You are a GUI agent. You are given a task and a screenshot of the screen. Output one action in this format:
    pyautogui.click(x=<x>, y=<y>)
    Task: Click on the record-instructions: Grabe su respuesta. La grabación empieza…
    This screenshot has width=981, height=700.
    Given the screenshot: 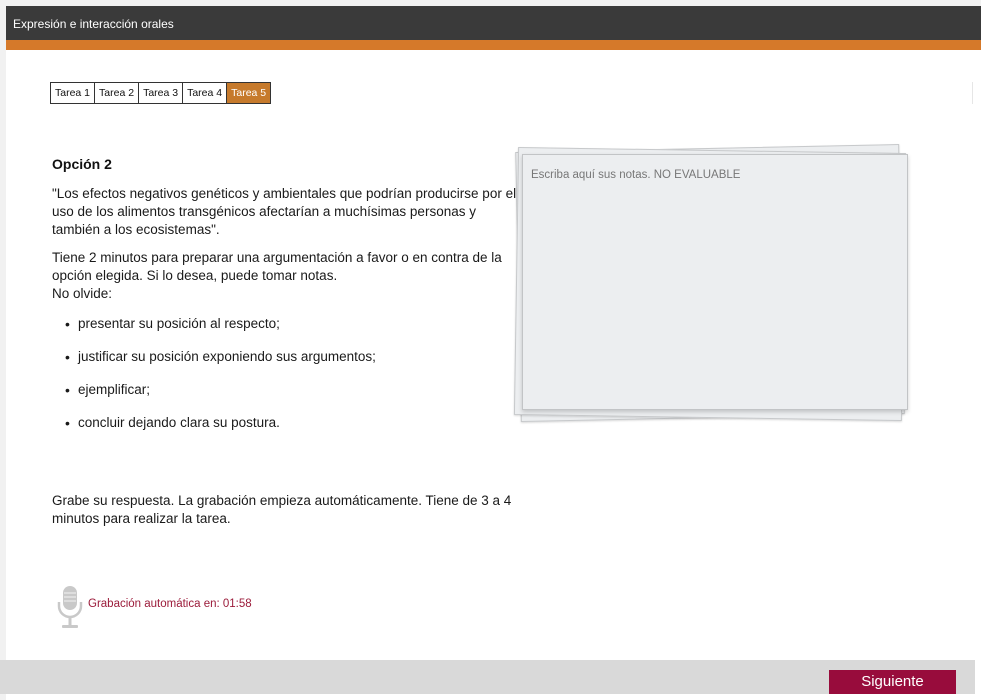 What is the action you would take?
    pyautogui.click(x=282, y=509)
    